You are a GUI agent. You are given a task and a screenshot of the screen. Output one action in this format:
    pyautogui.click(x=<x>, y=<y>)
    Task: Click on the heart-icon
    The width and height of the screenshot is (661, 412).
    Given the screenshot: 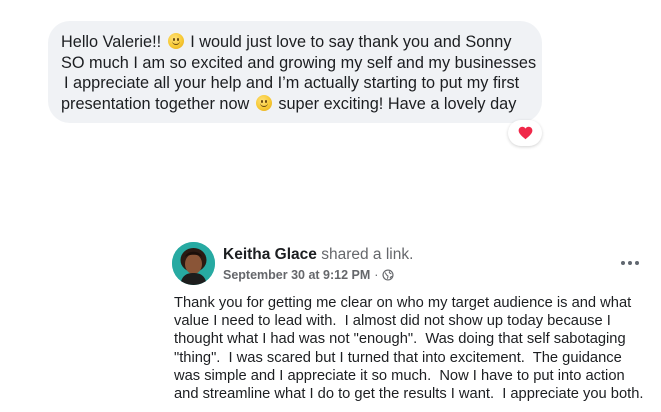 What is the action you would take?
    pyautogui.click(x=525, y=133)
    